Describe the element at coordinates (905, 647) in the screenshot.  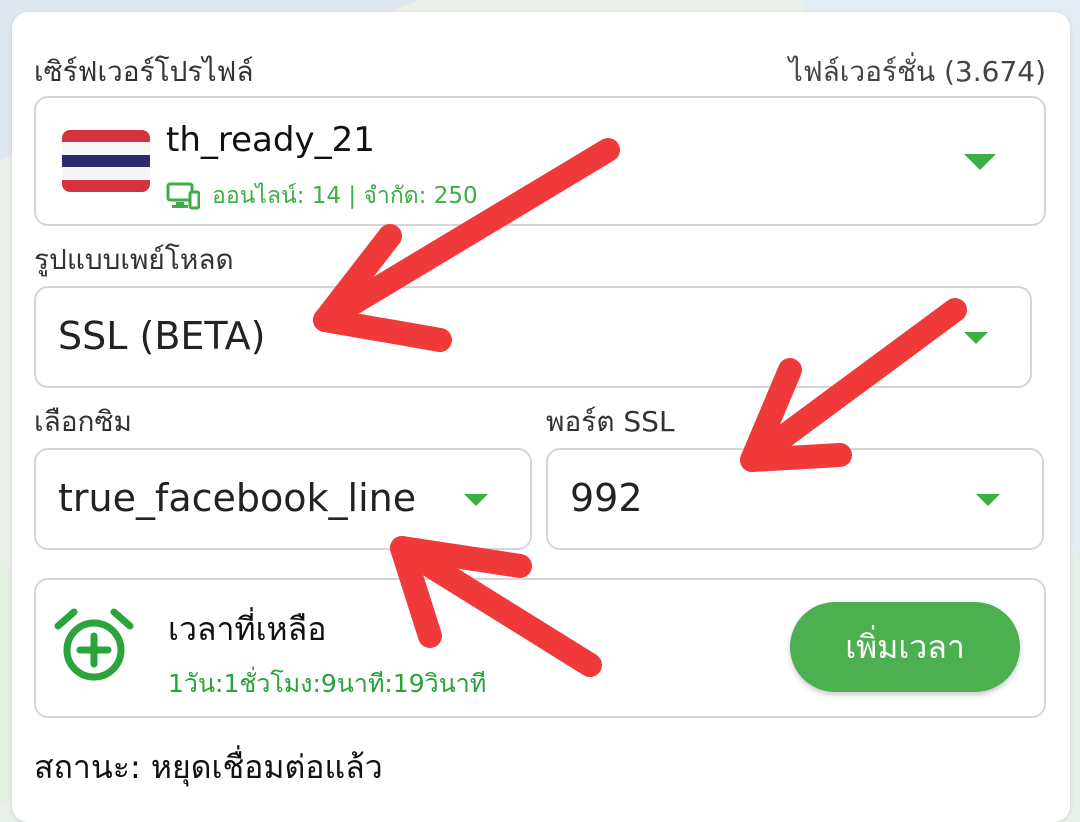
I see `add-time-button: เพิ่มเวลา` at that location.